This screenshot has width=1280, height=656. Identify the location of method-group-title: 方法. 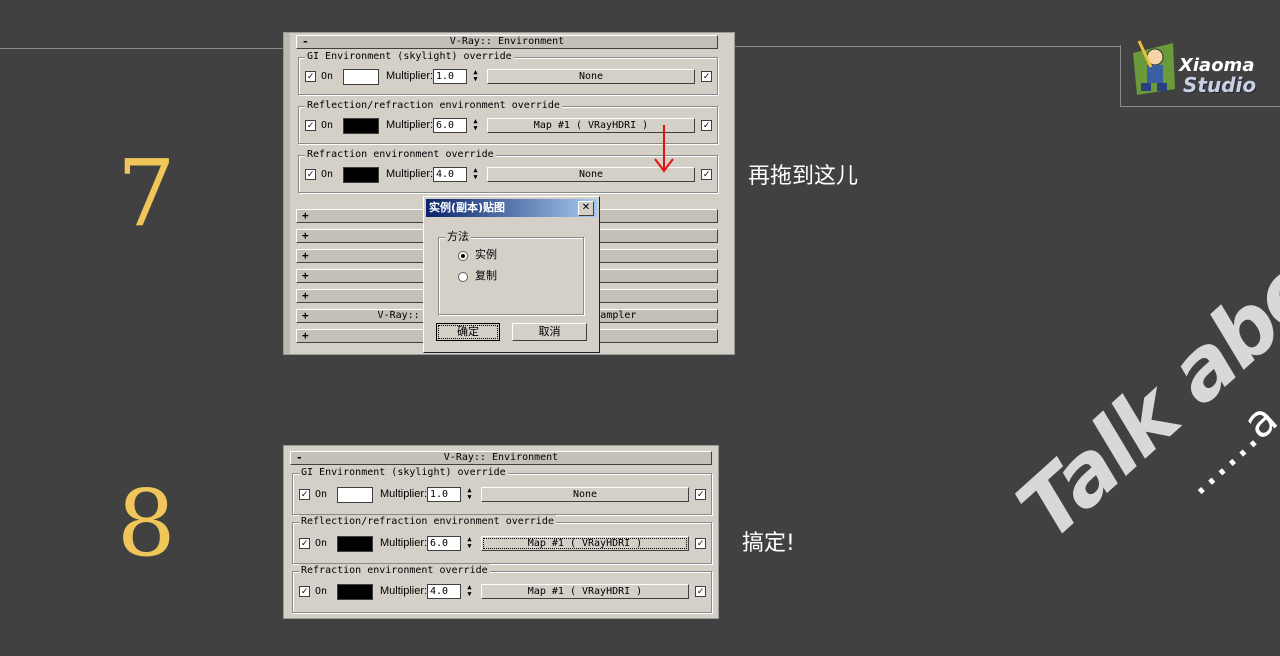
(458, 237).